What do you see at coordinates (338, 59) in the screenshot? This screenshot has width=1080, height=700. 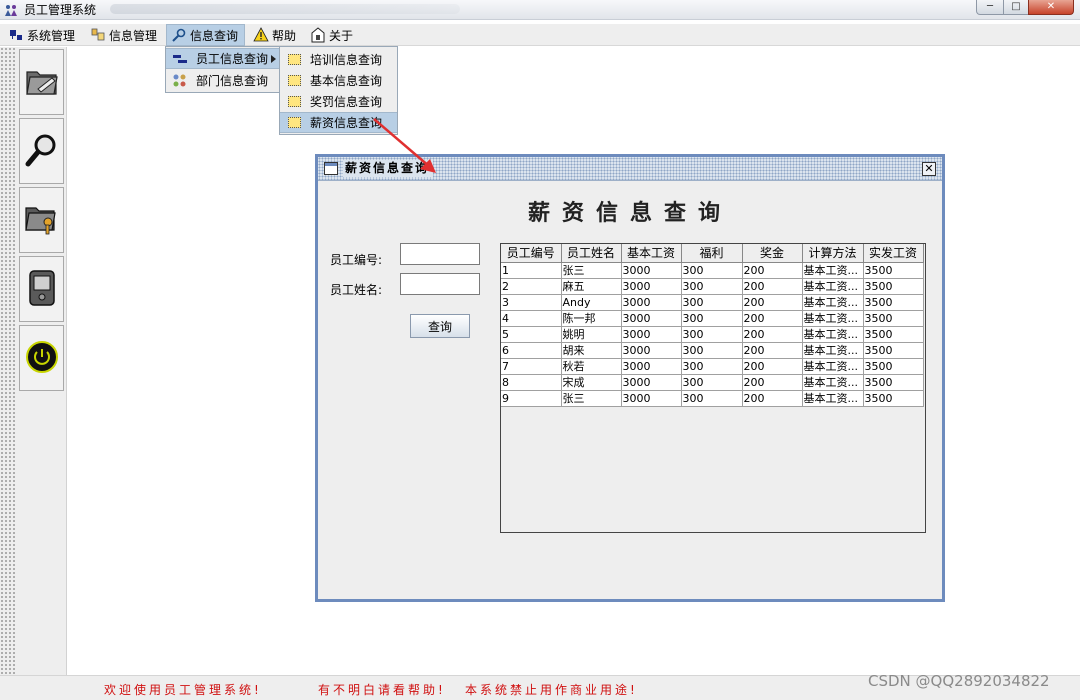 I see `menu-item-training-query: 培训信息查询` at bounding box center [338, 59].